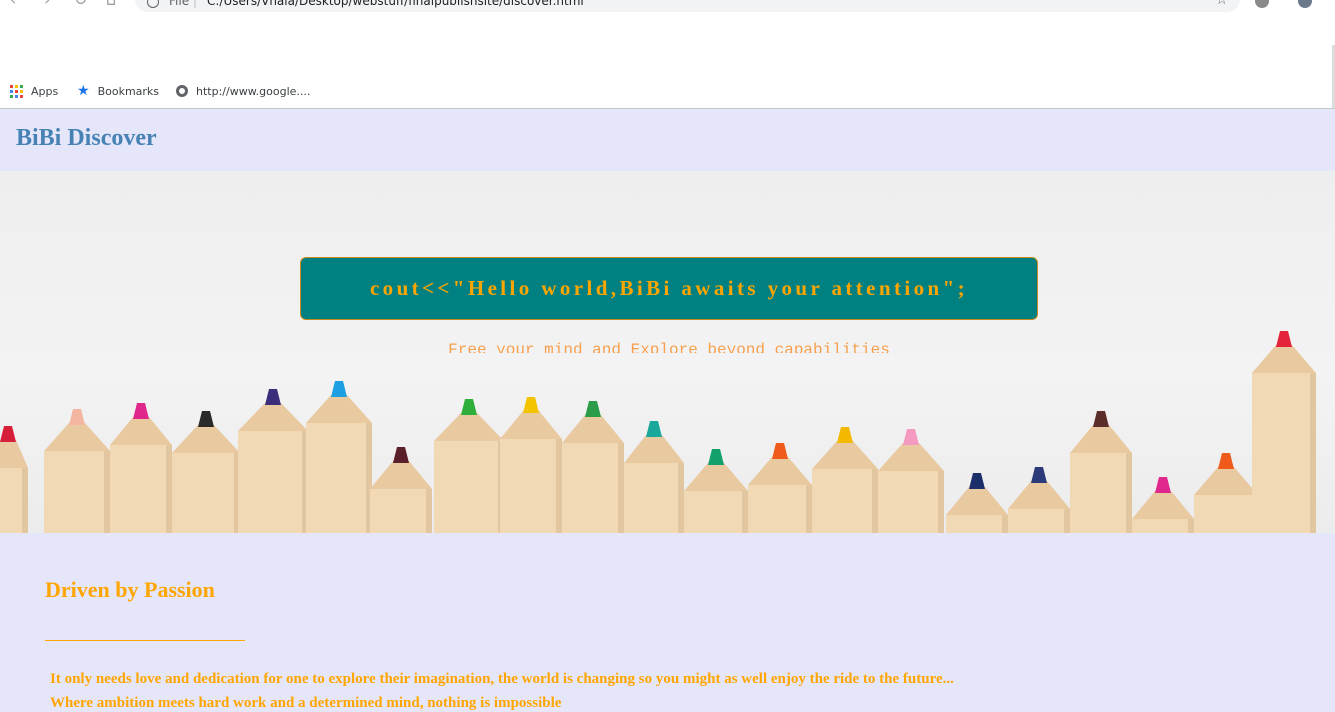 This screenshot has height=712, width=1335. What do you see at coordinates (128, 91) in the screenshot?
I see `bookmark-label: Bookmarks` at bounding box center [128, 91].